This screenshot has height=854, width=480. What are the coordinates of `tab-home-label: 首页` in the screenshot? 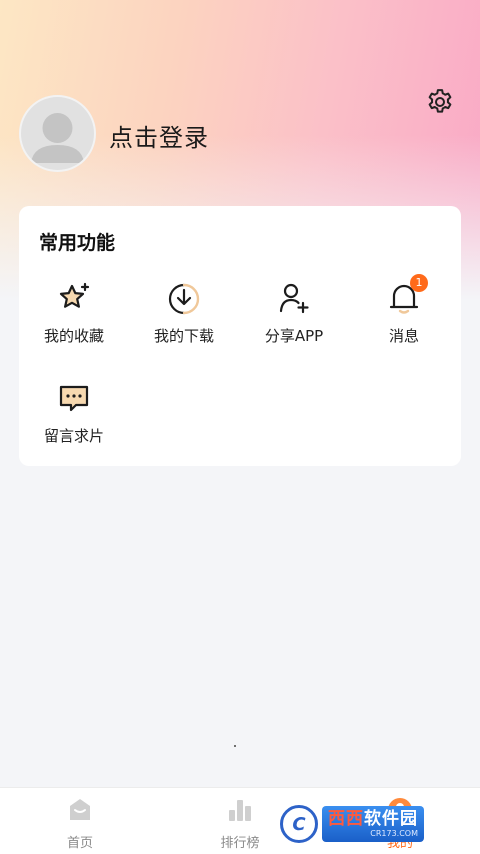 It's located at (79, 843).